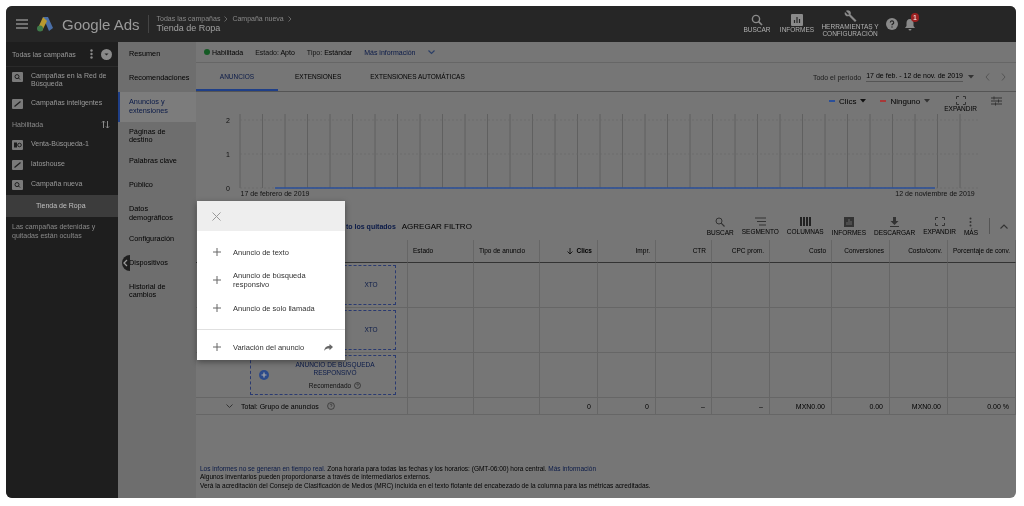 This screenshot has width=1024, height=506. Describe the element at coordinates (216, 216) in the screenshot. I see `close-icon` at that location.